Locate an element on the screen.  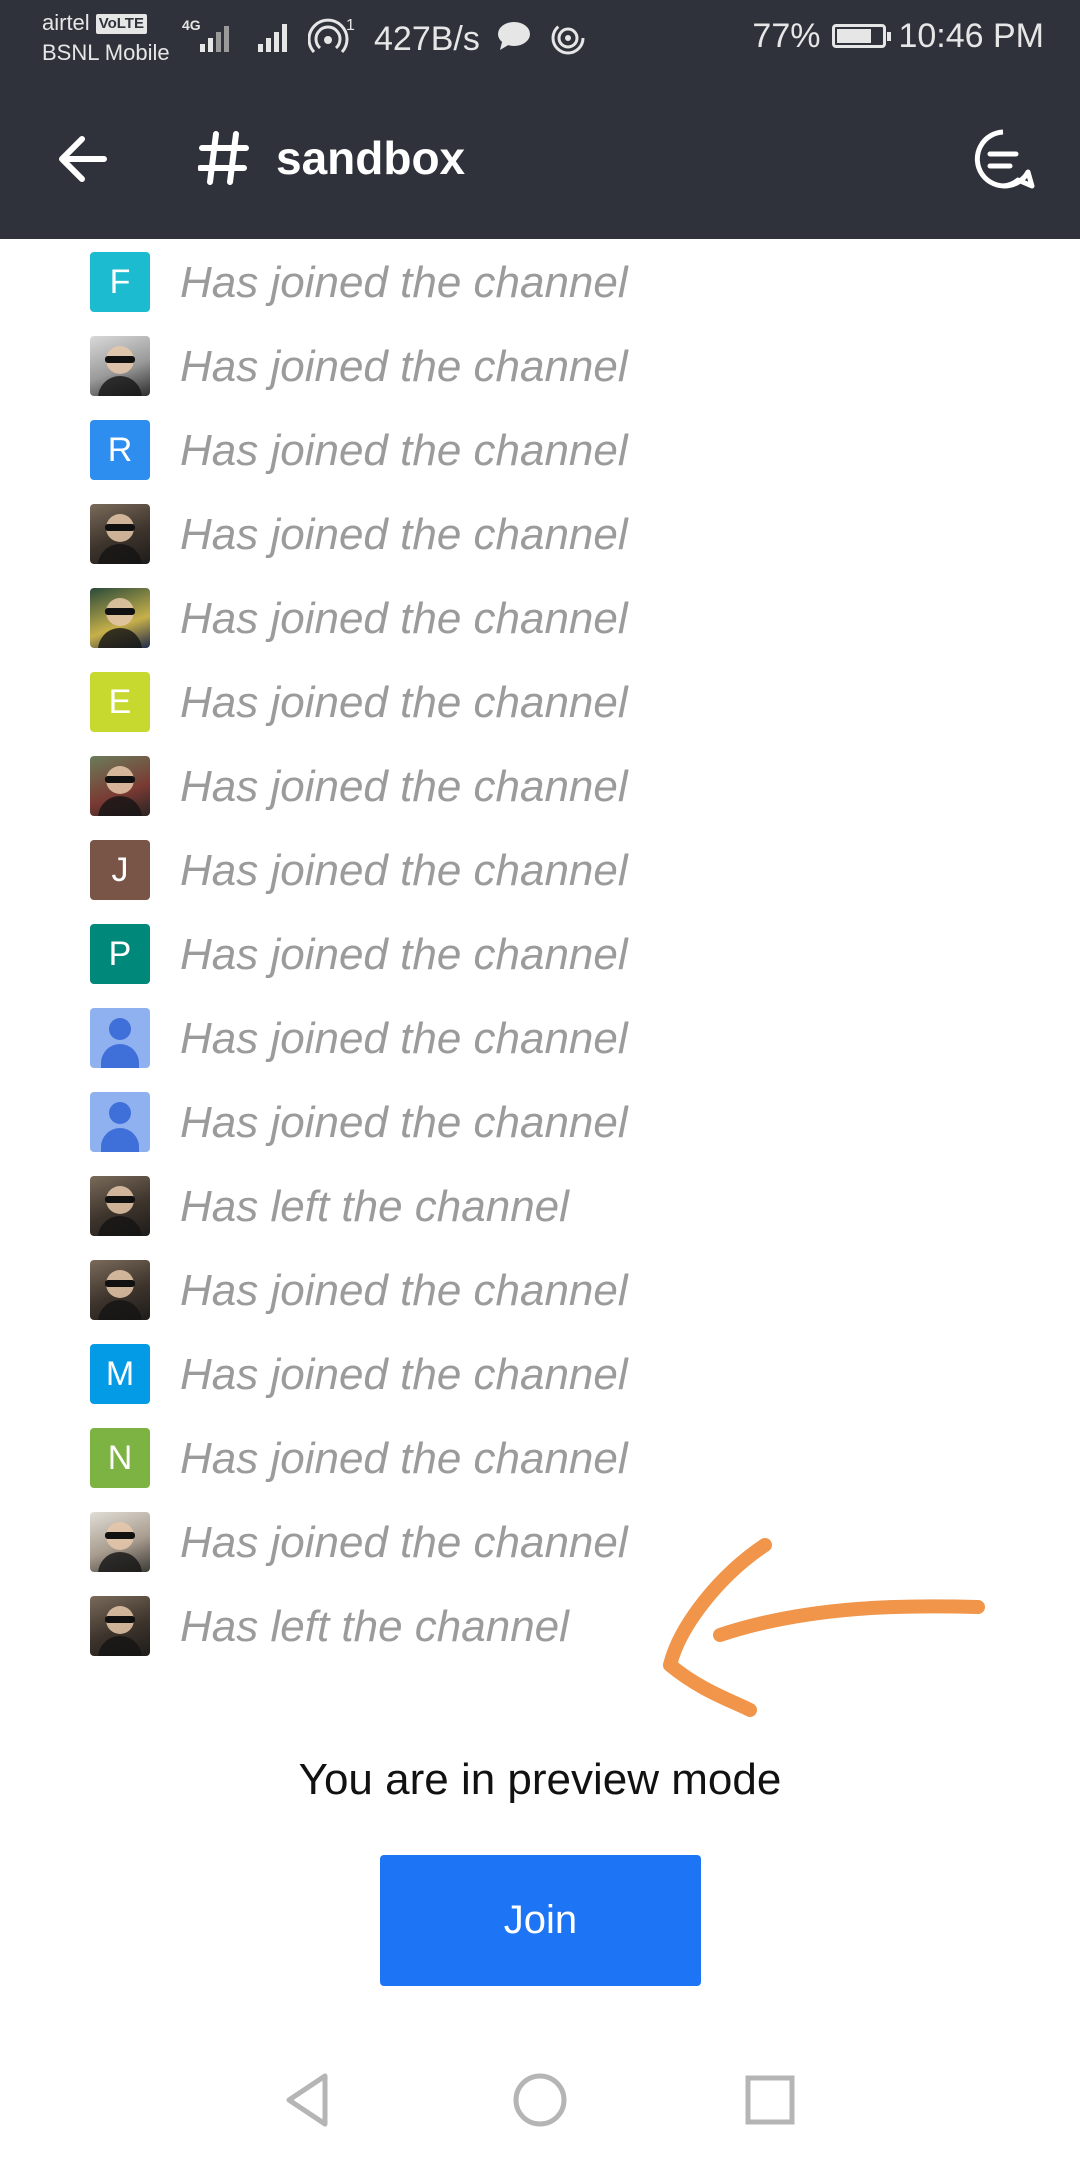
hotspot-icon: 1 is located at coordinates (333, 38).